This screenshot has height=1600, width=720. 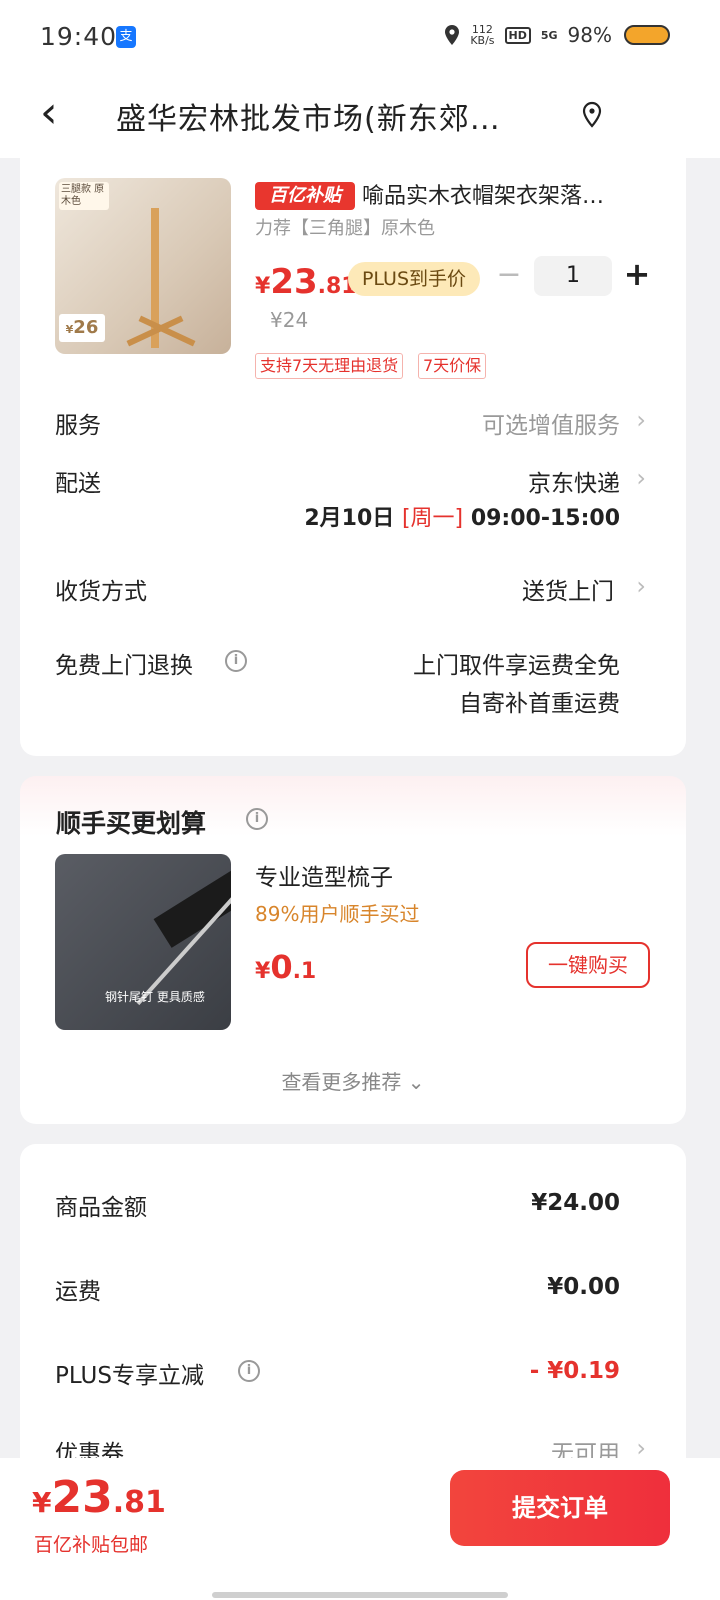 What do you see at coordinates (432, 518) in the screenshot?
I see `delivery-weekday: [周一]` at bounding box center [432, 518].